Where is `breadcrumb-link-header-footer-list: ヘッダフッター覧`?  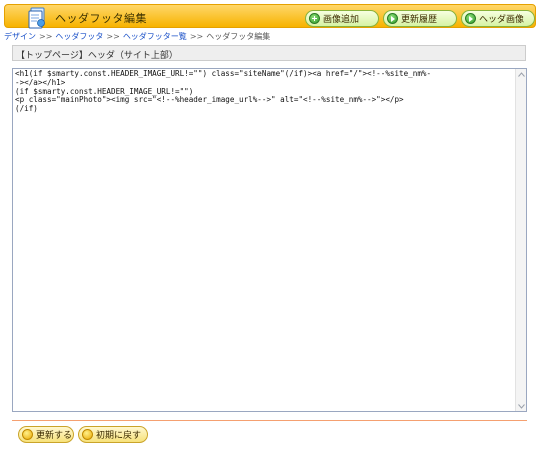
breadcrumb-link-header-footer-list: ヘッダフッター覧 is located at coordinates (155, 36).